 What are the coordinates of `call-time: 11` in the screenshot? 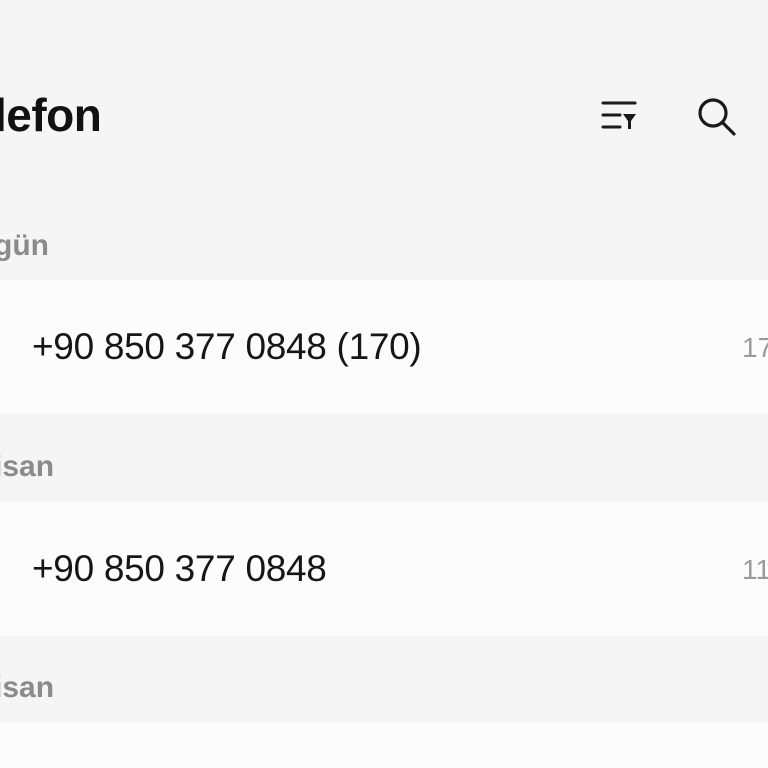 It's located at (755, 569).